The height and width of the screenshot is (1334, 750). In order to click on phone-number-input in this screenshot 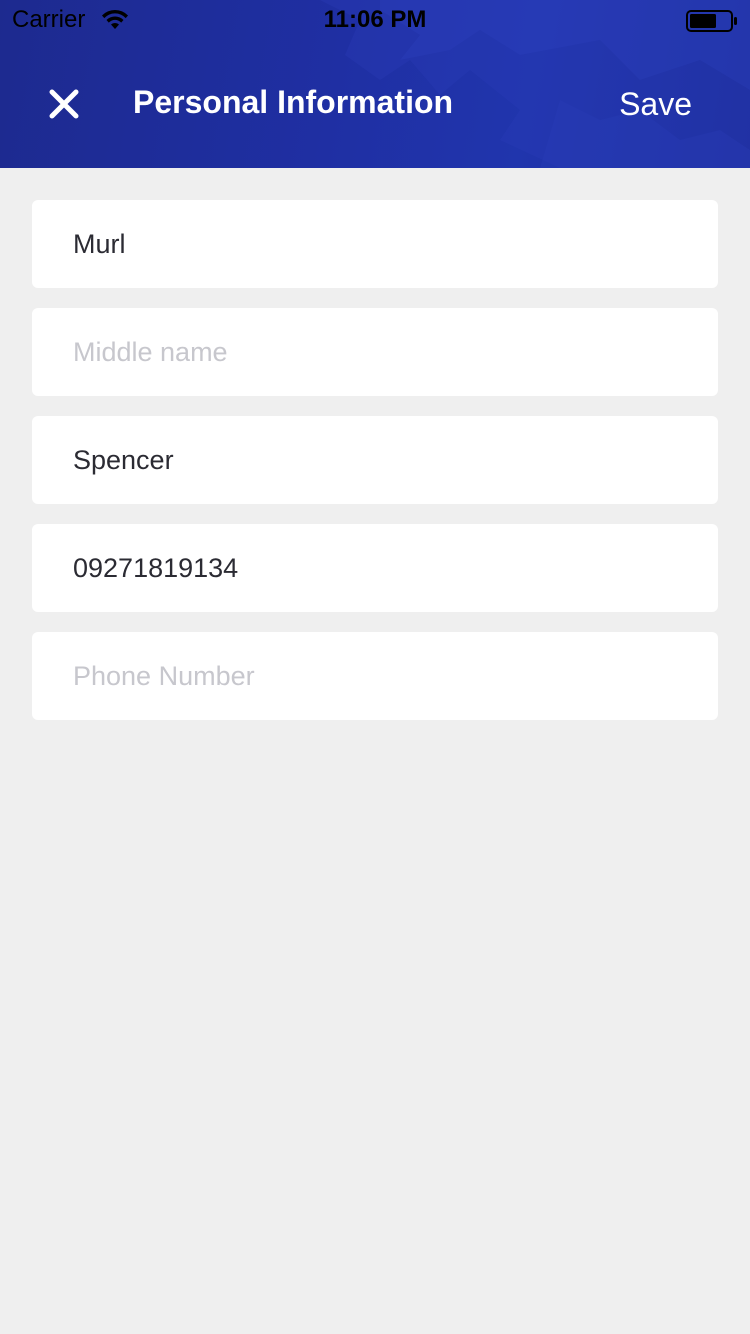, I will do `click(395, 676)`.